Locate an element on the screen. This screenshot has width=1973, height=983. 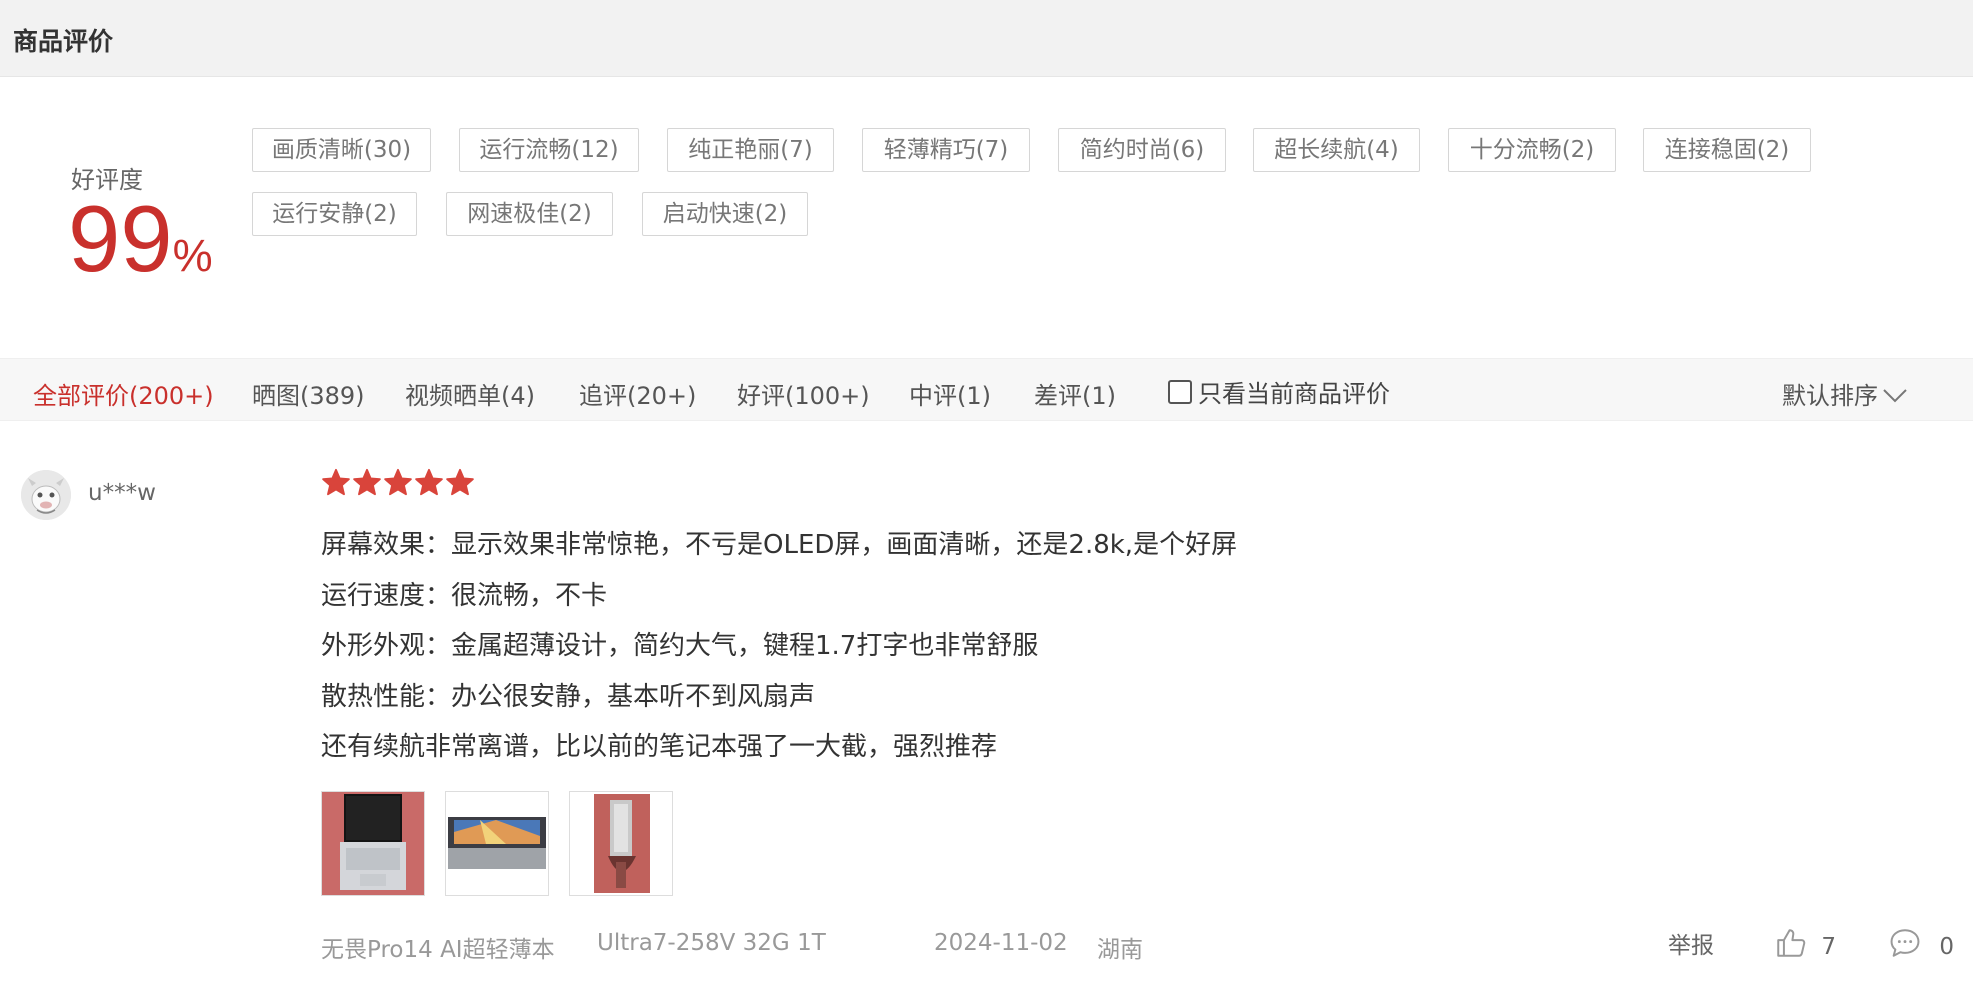
like-count: 7 is located at coordinates (1828, 947).